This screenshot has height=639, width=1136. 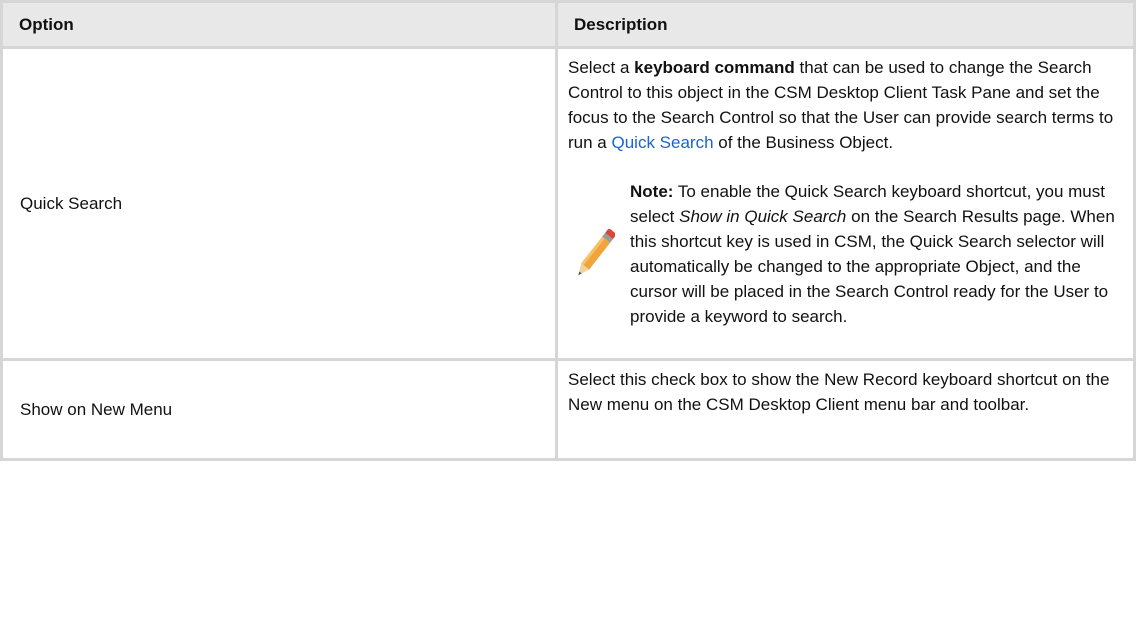 I want to click on description-text: Select a, so click(x=601, y=67).